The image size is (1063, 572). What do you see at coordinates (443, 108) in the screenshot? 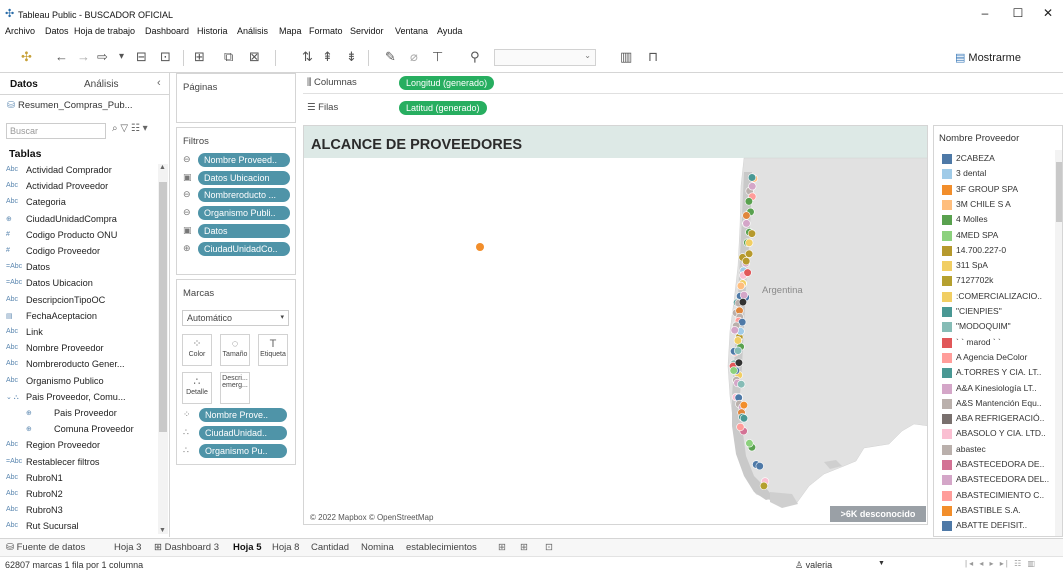
I see `latitude-pill: Latitud (generado)` at bounding box center [443, 108].